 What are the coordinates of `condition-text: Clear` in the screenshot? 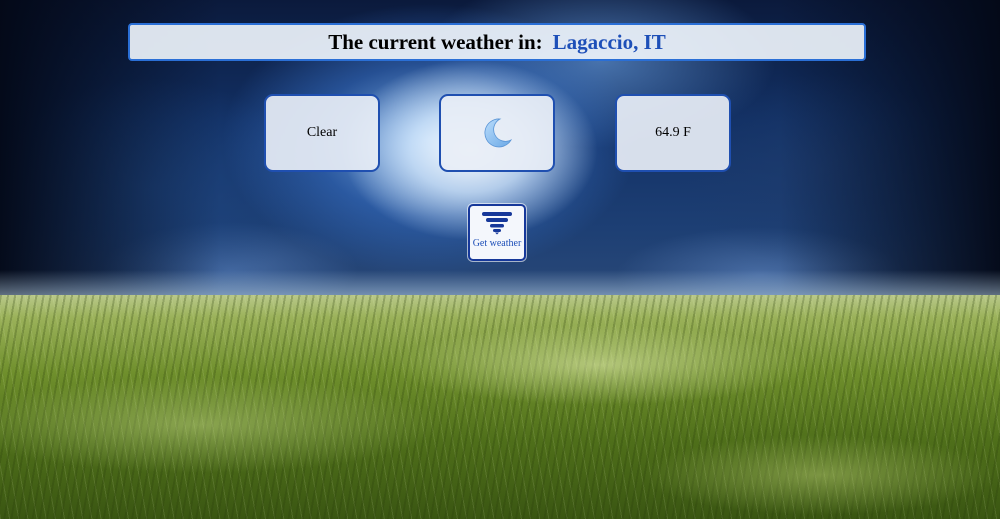 It's located at (322, 132).